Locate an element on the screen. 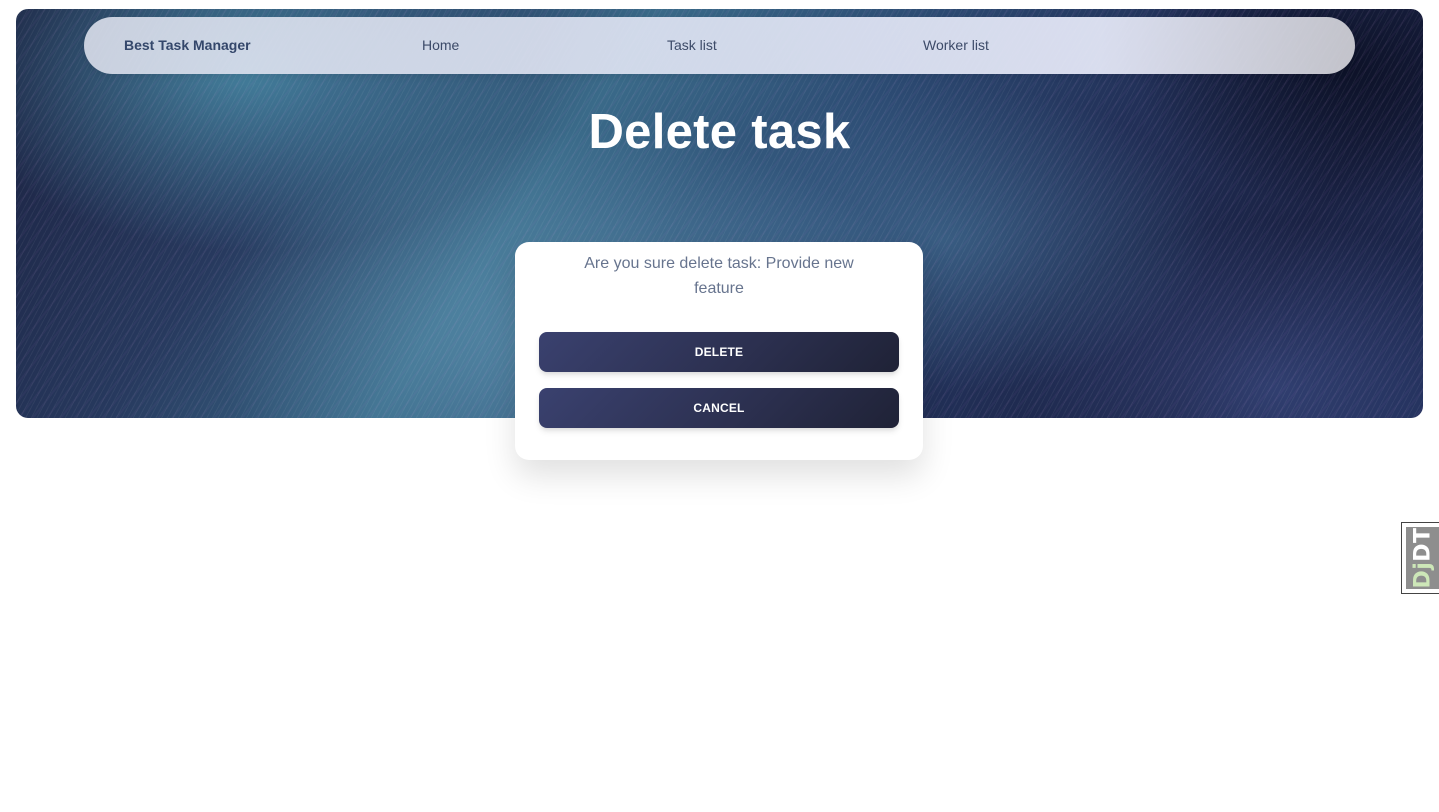 The height and width of the screenshot is (812, 1439). cancel-button: Cancel is located at coordinates (719, 408).